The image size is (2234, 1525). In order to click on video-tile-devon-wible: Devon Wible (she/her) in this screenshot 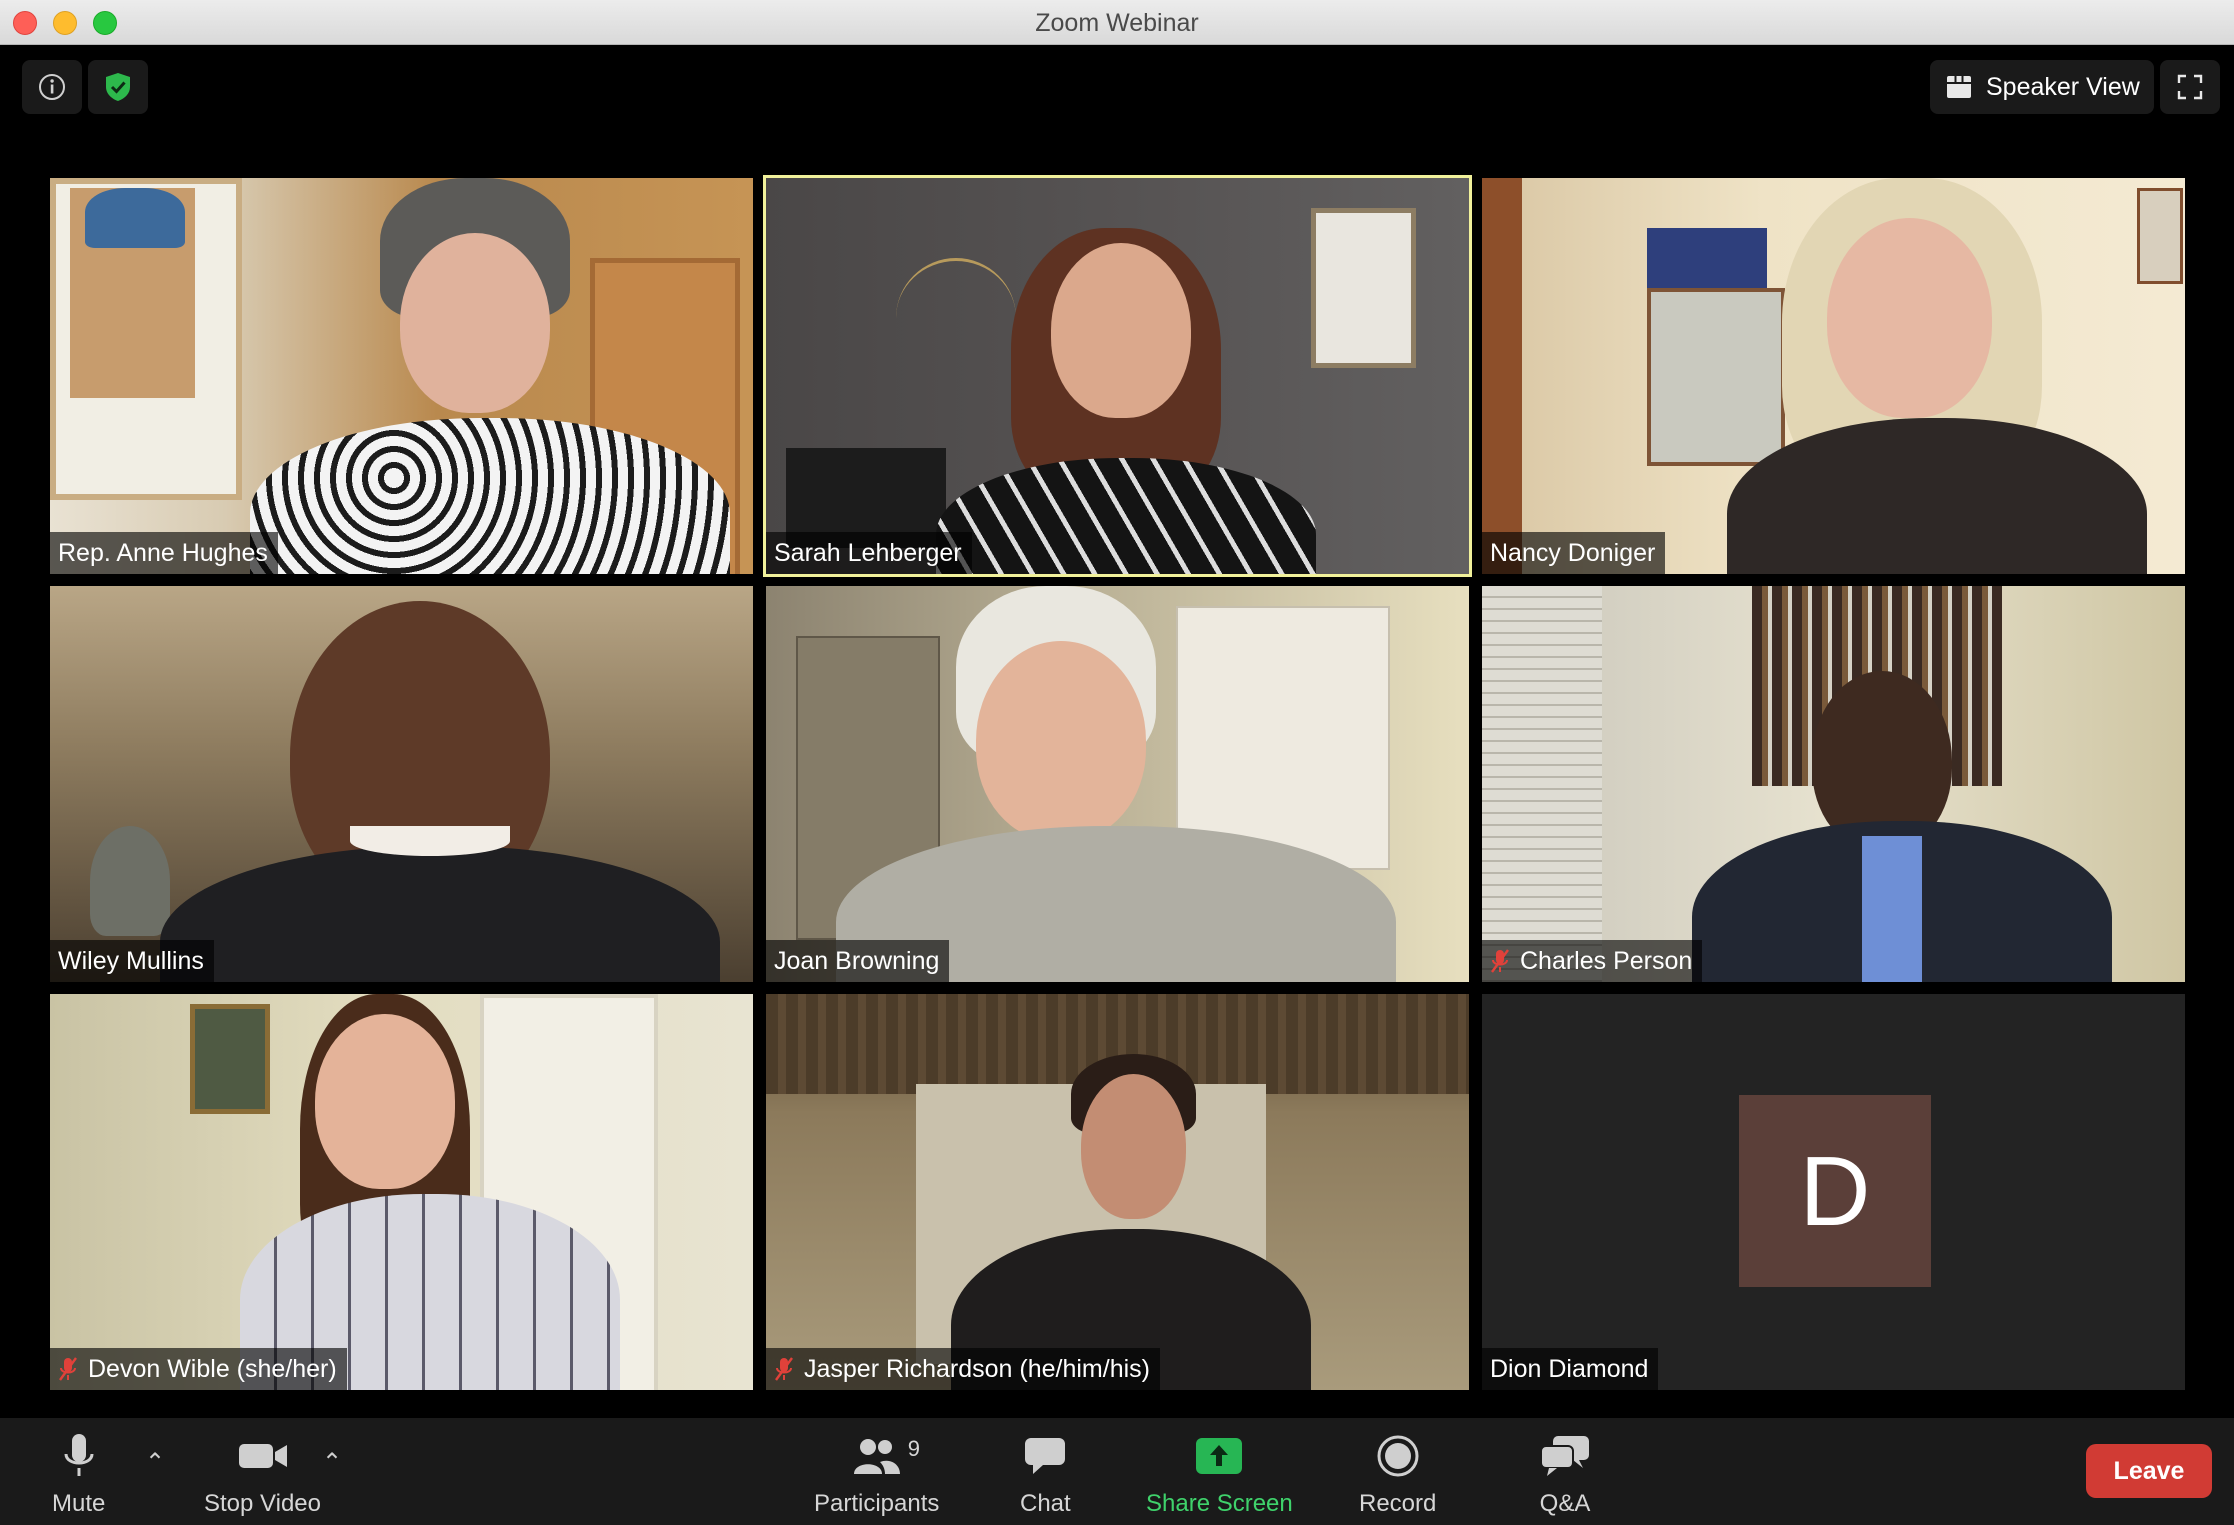, I will do `click(401, 1192)`.